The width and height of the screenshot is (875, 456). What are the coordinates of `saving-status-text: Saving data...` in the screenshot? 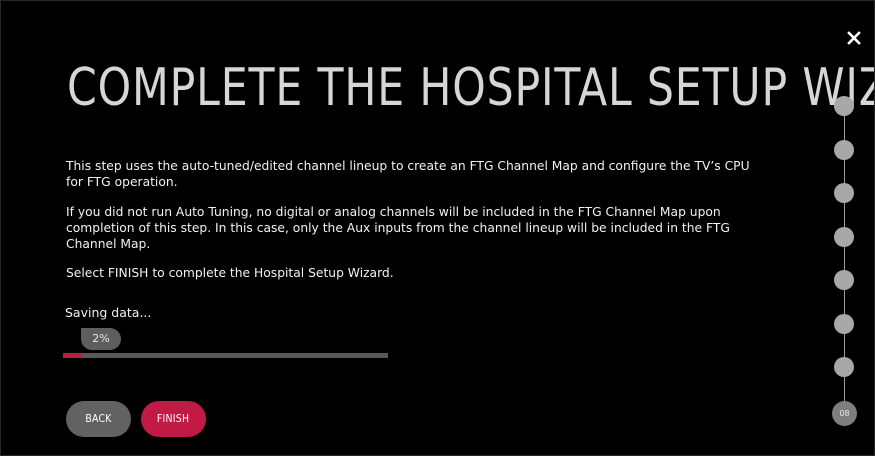 It's located at (108, 312).